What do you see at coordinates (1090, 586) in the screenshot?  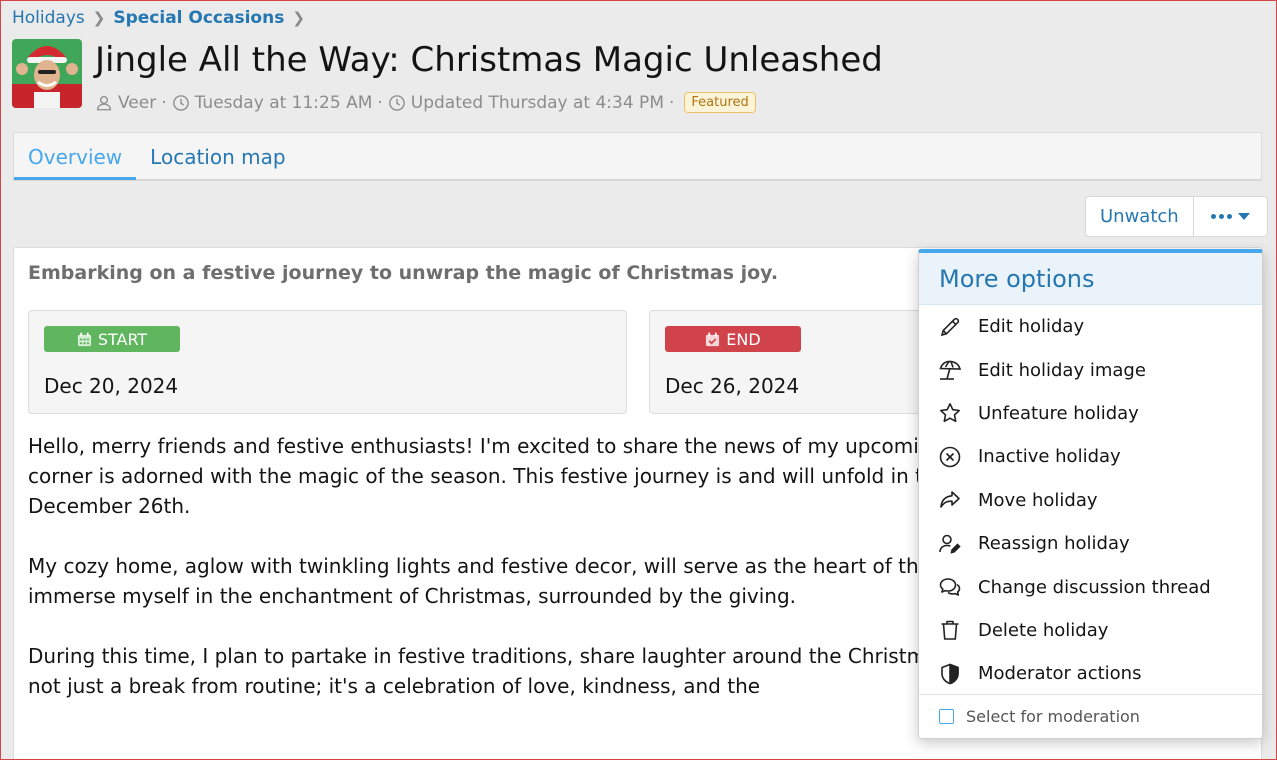 I see `menu-item-change-discussion-thread: Change discussion thread` at bounding box center [1090, 586].